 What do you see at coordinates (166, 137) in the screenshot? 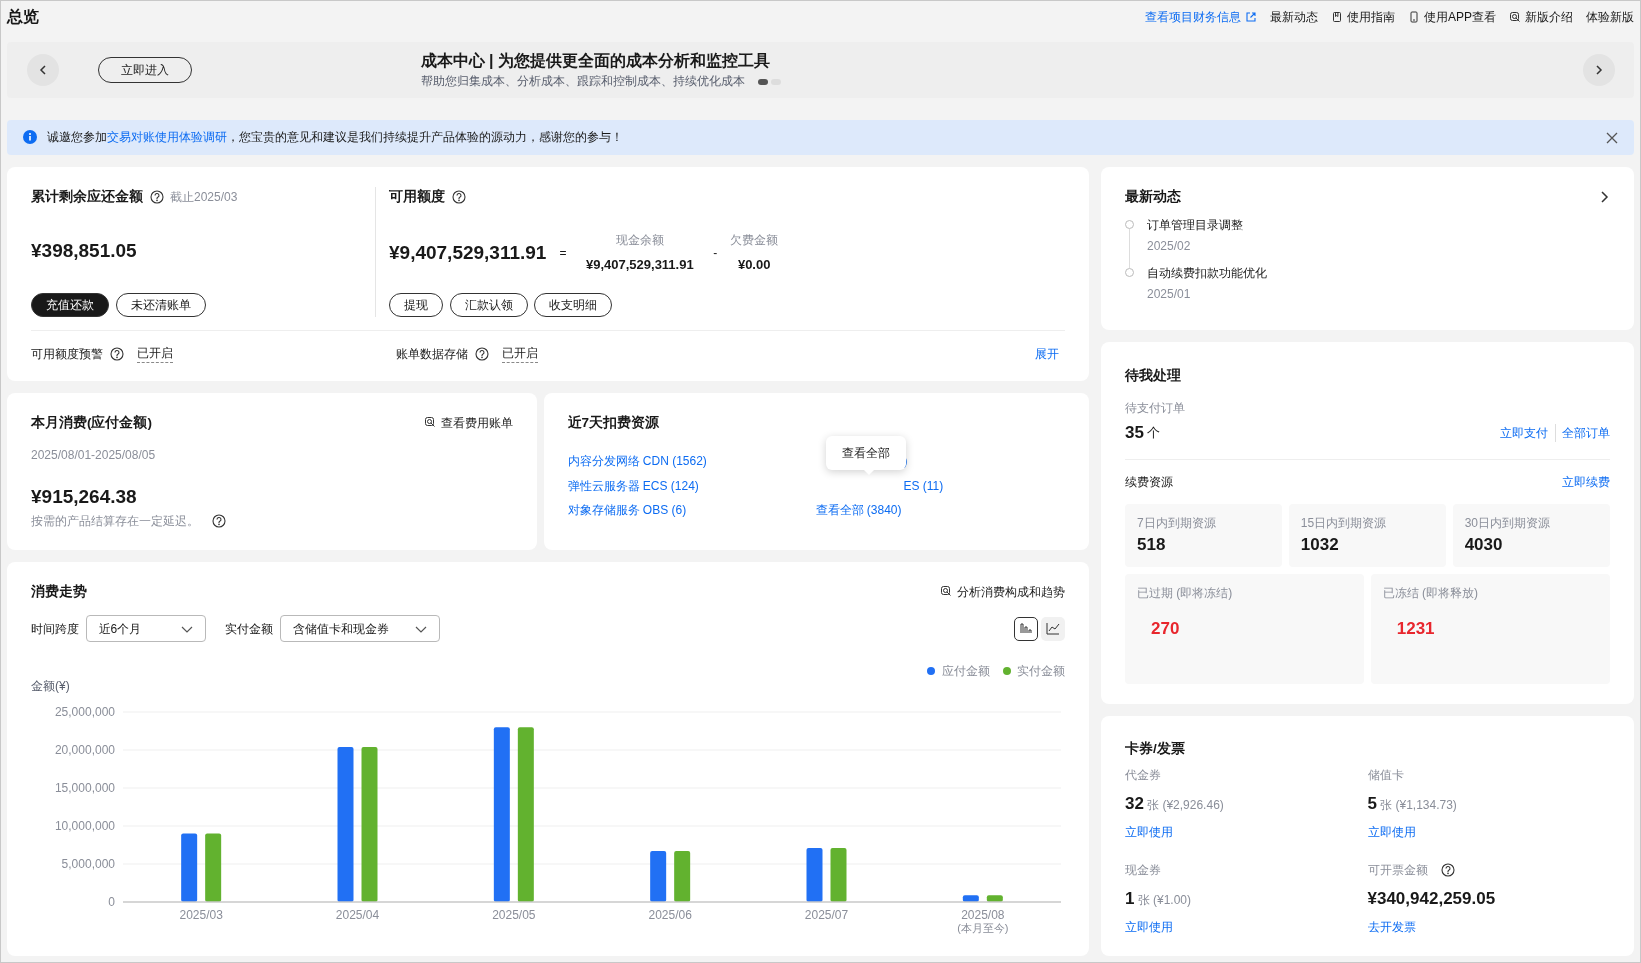
I see `survey-link: 交易对账使用体验调研` at bounding box center [166, 137].